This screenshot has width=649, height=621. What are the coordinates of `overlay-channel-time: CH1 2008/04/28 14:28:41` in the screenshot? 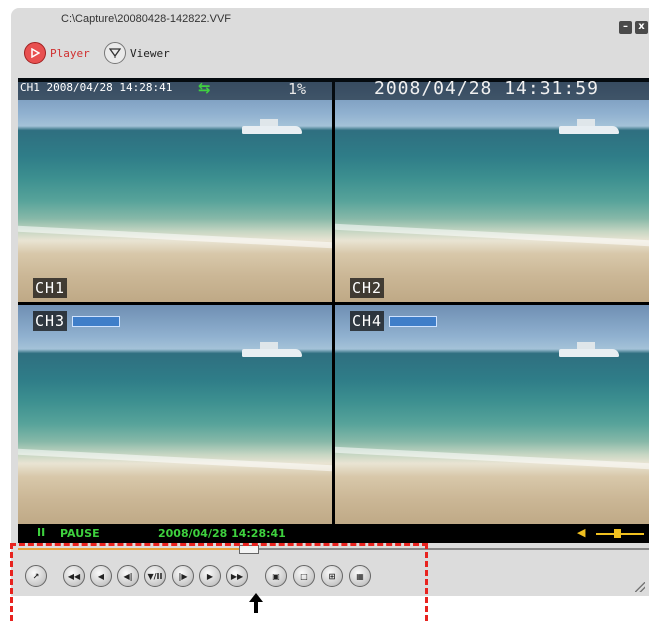 It's located at (96, 87).